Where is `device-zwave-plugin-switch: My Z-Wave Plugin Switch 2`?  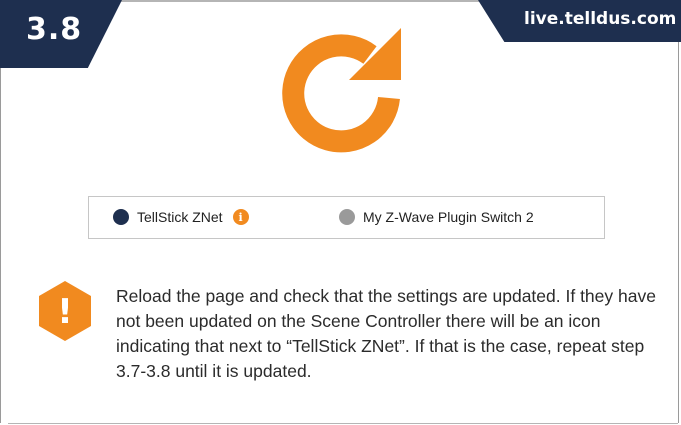
device-zwave-plugin-switch: My Z-Wave Plugin Switch 2 is located at coordinates (436, 217).